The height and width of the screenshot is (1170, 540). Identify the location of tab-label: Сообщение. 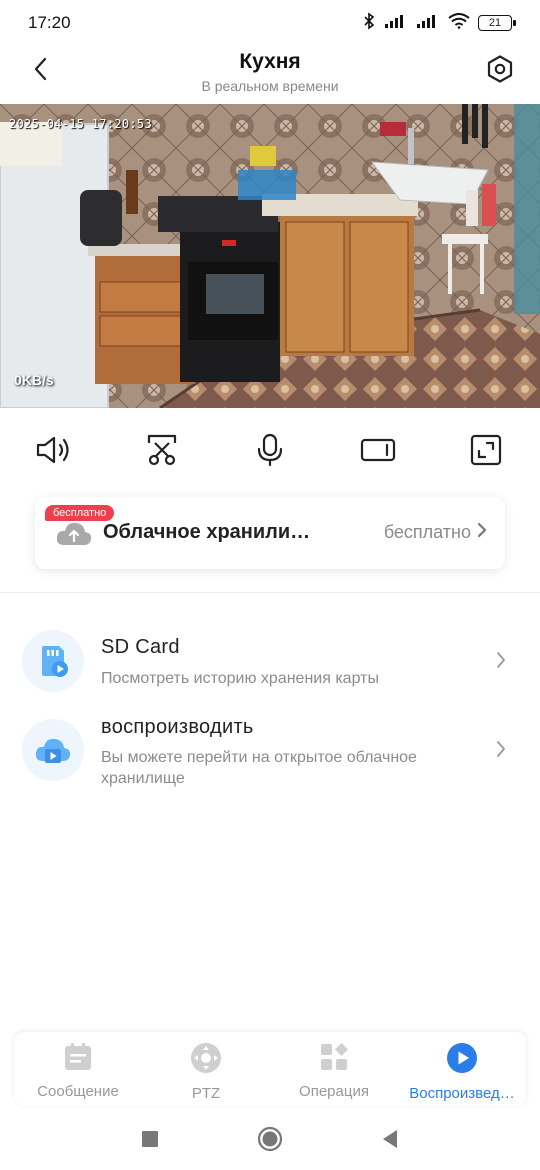
(78, 1091).